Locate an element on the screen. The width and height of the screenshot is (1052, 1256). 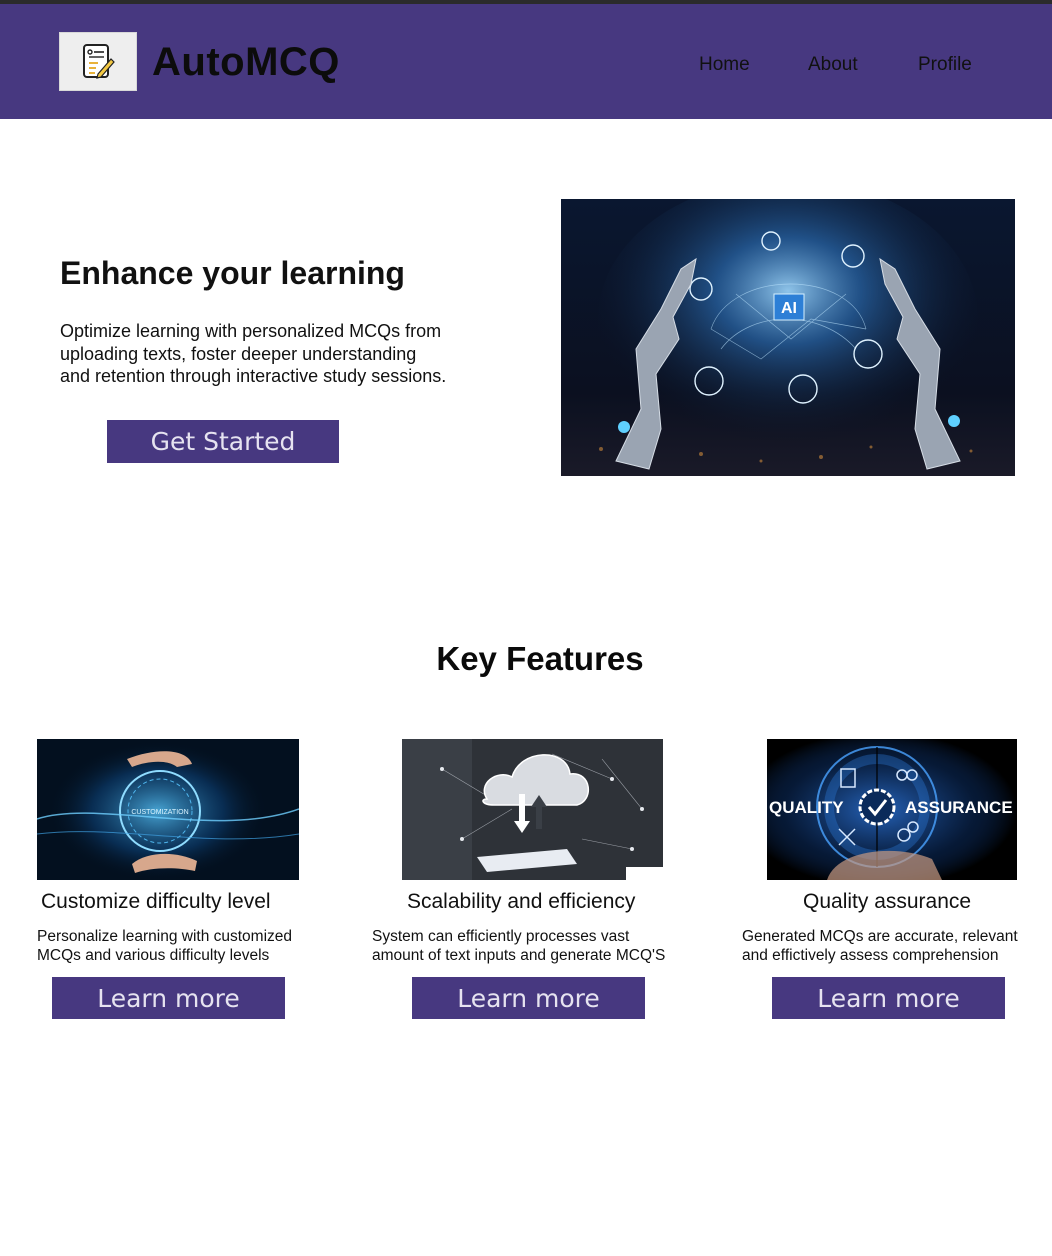
feature-title-customize: Customize difficulty level is located at coordinates (156, 901).